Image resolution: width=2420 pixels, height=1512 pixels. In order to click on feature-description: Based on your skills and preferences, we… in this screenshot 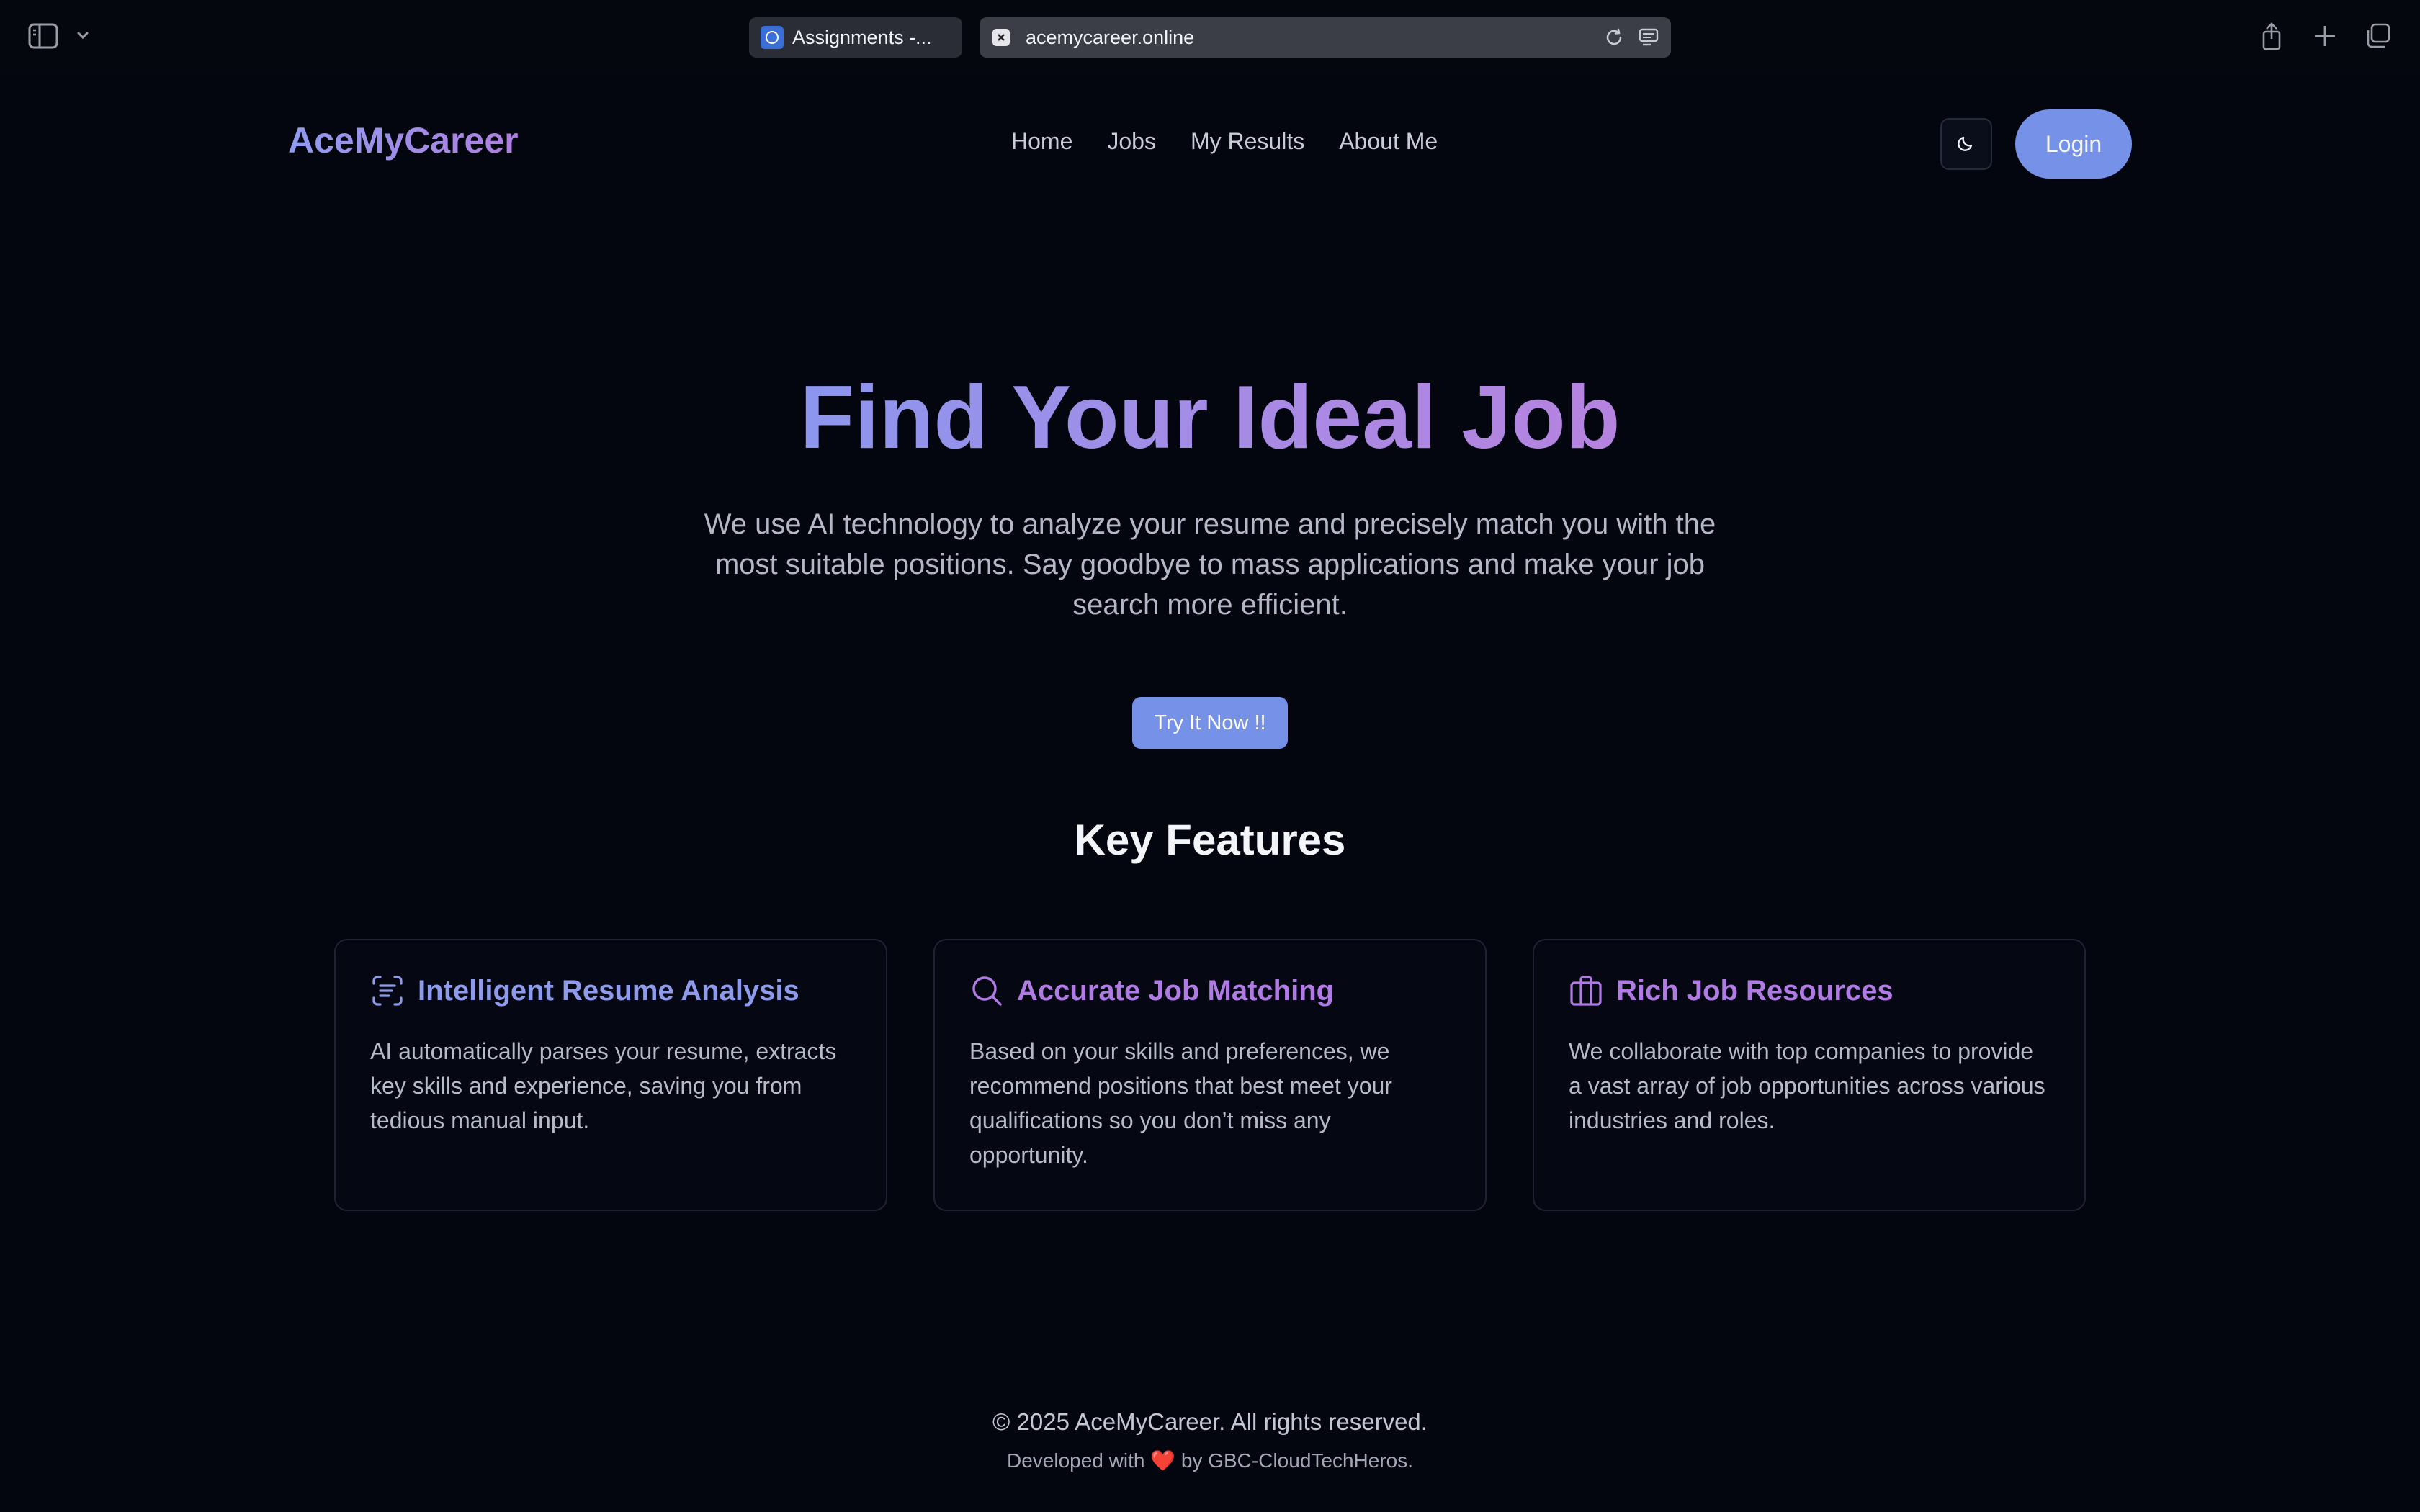, I will do `click(1180, 1103)`.